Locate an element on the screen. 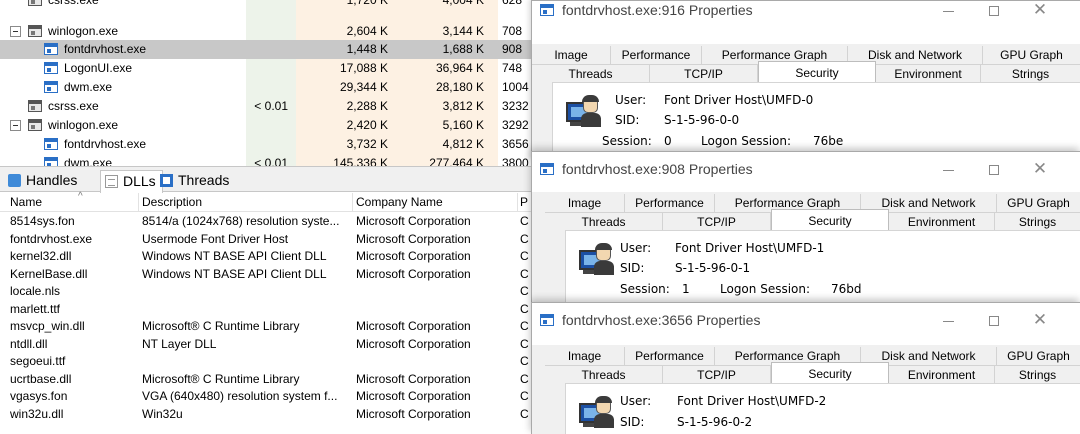 The height and width of the screenshot is (434, 1080). list-item: locale.nls C is located at coordinates (266, 291).